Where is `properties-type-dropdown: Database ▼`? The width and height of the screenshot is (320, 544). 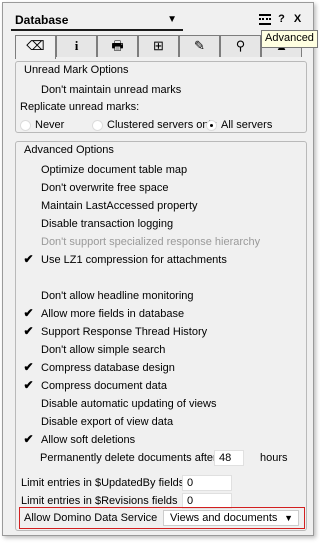
properties-type-dropdown: Database ▼ is located at coordinates (97, 21).